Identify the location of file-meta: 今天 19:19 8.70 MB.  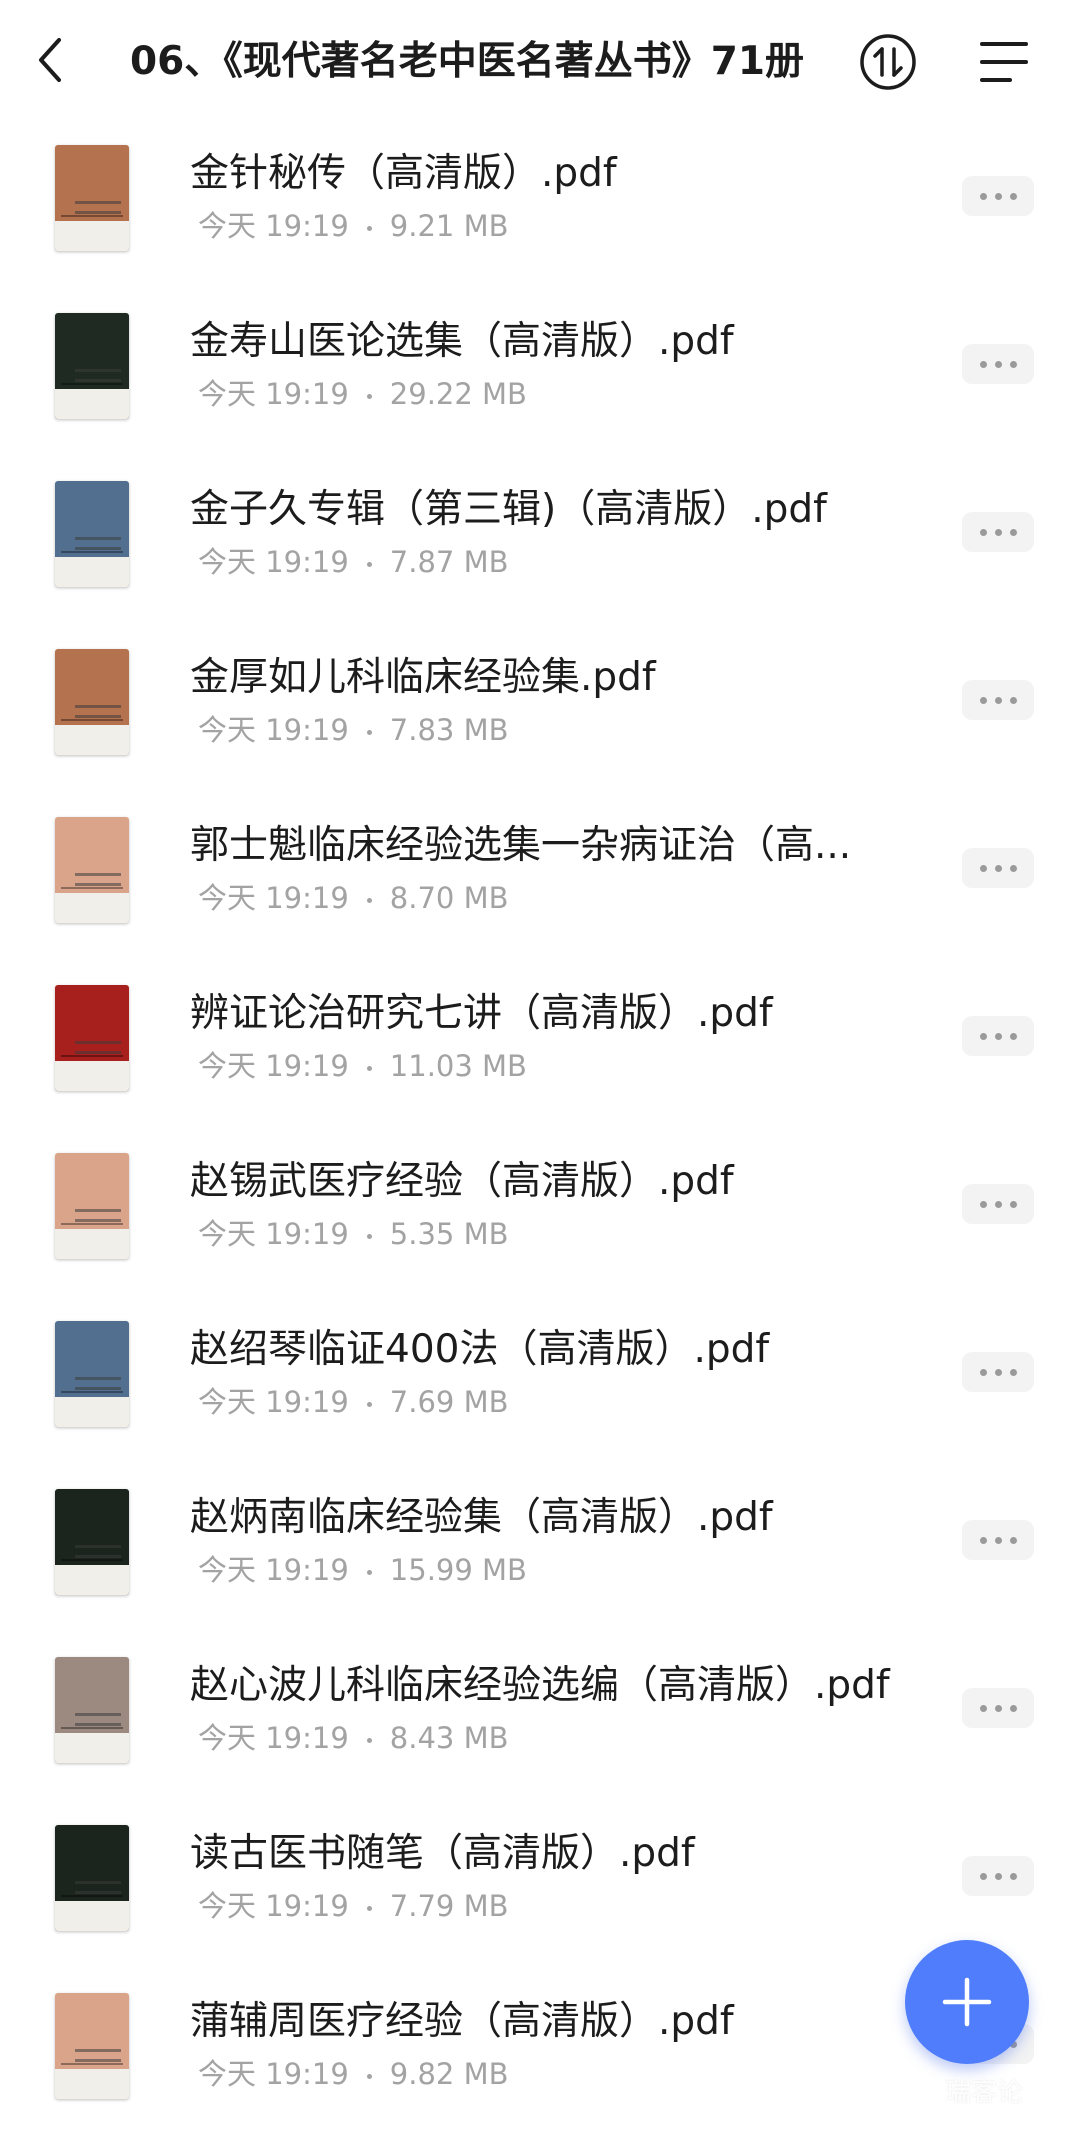
(353, 898).